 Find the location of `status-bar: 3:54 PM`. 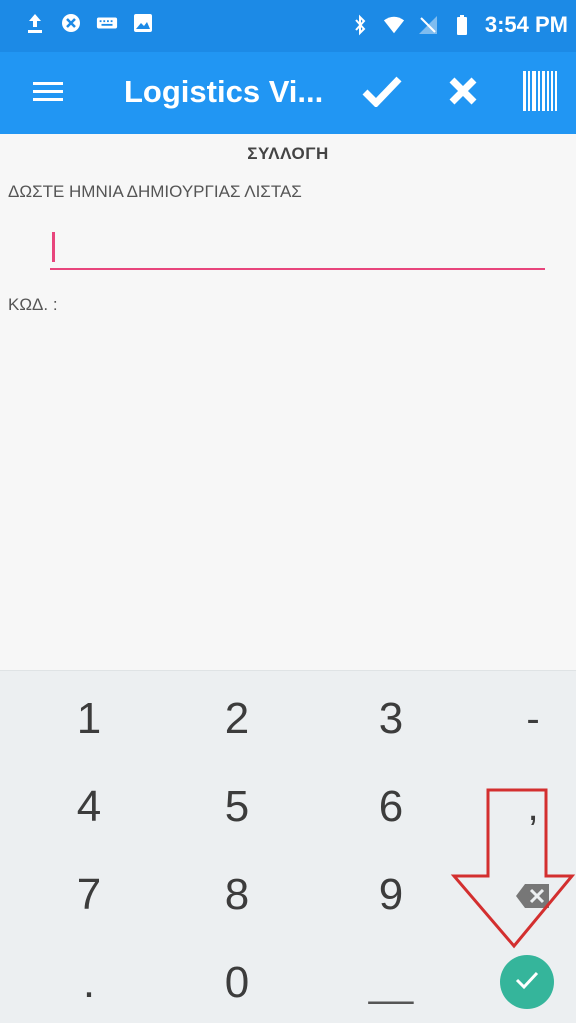

status-bar: 3:54 PM is located at coordinates (288, 26).